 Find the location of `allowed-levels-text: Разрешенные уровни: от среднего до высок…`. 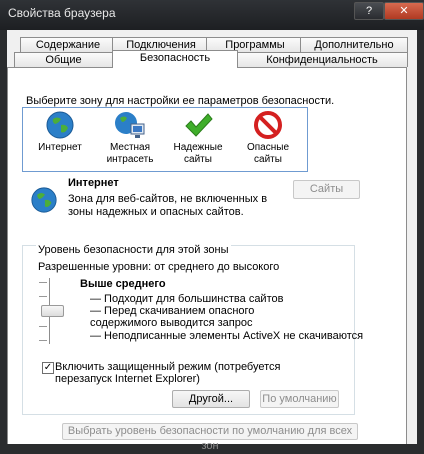

allowed-levels-text: Разрешенные уровни: от среднего до высок… is located at coordinates (159, 267).